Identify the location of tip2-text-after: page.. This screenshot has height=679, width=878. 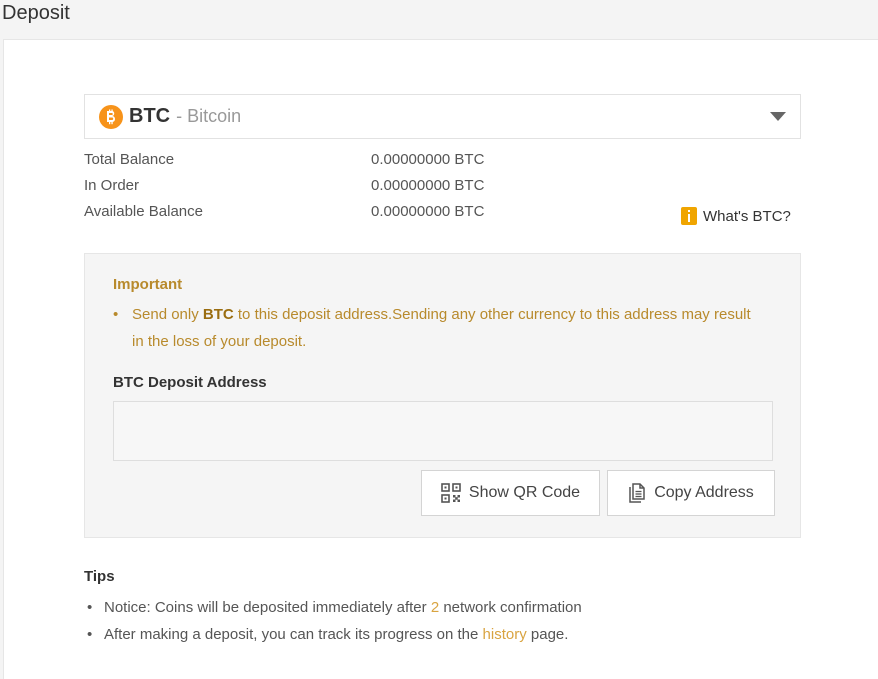
(547, 634).